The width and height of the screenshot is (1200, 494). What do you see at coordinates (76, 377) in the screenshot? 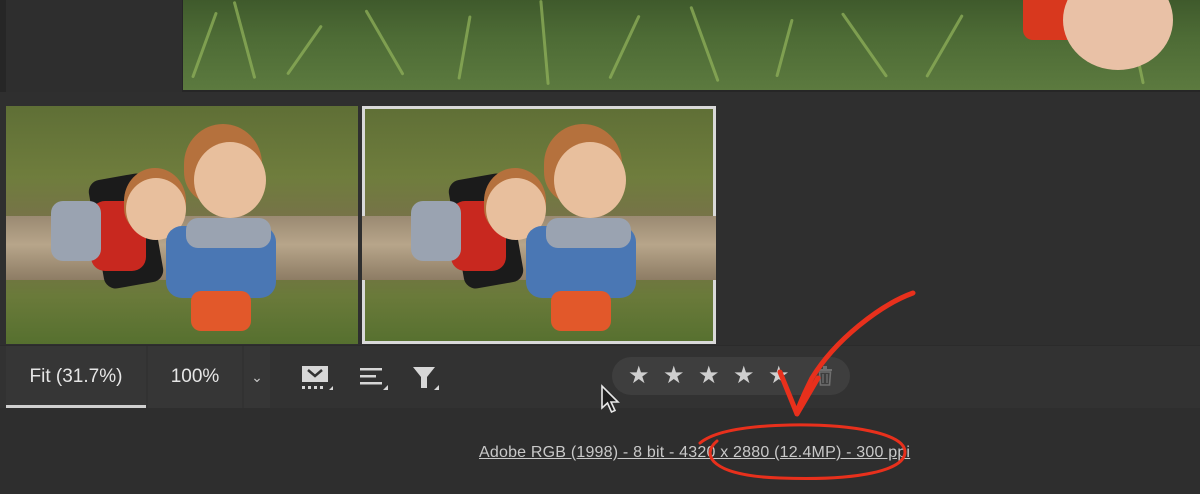
I see `fit-zoom-button: Fit (31.7%)` at bounding box center [76, 377].